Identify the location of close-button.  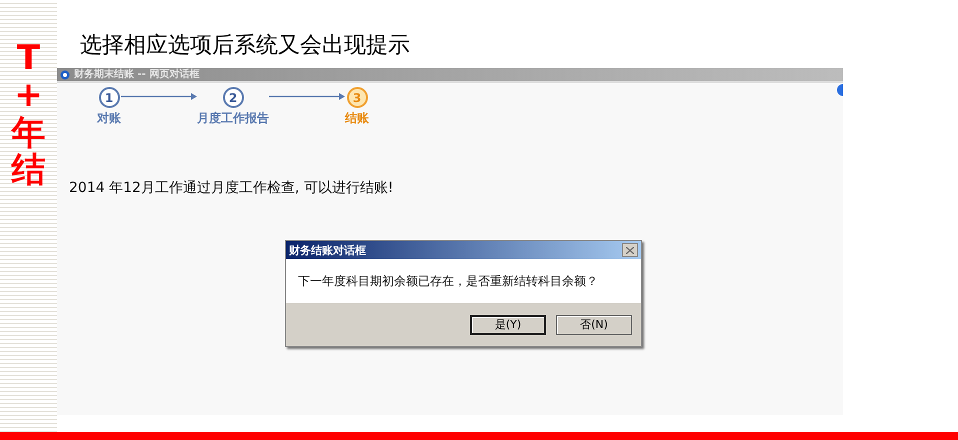
(630, 250).